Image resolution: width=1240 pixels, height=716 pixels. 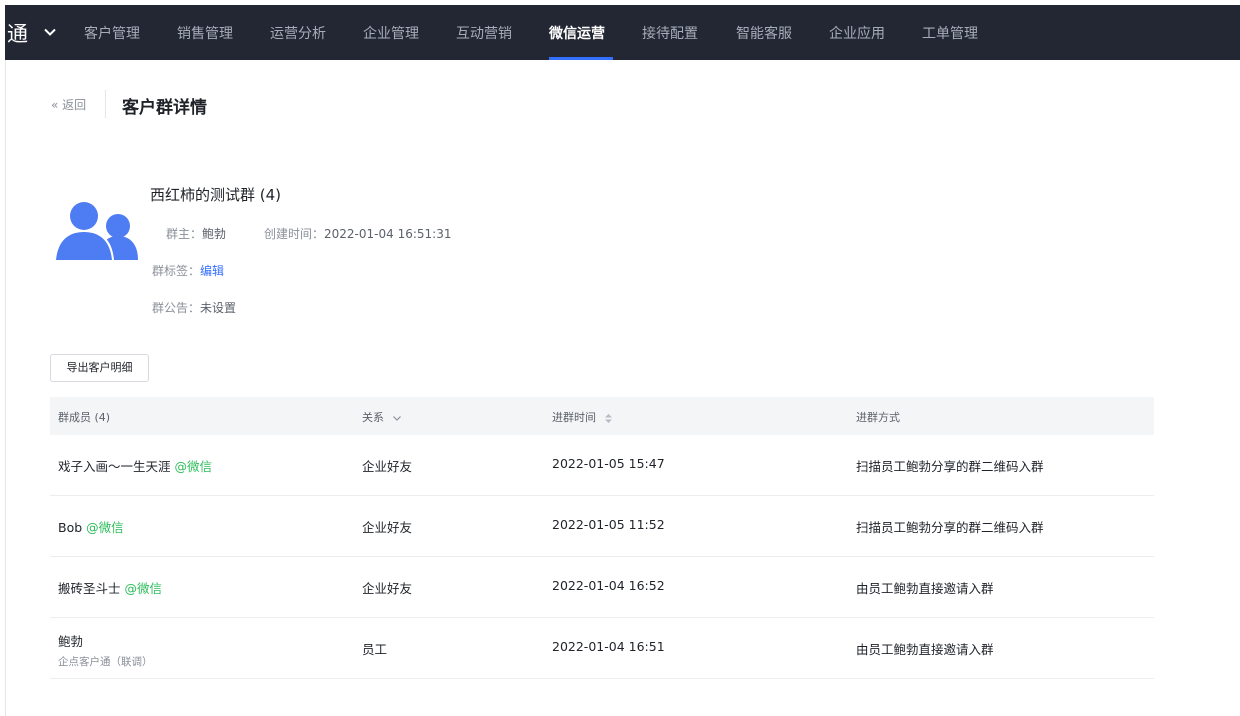 What do you see at coordinates (608, 524) in the screenshot?
I see `join-time-cell: 2022-01-05 11:52` at bounding box center [608, 524].